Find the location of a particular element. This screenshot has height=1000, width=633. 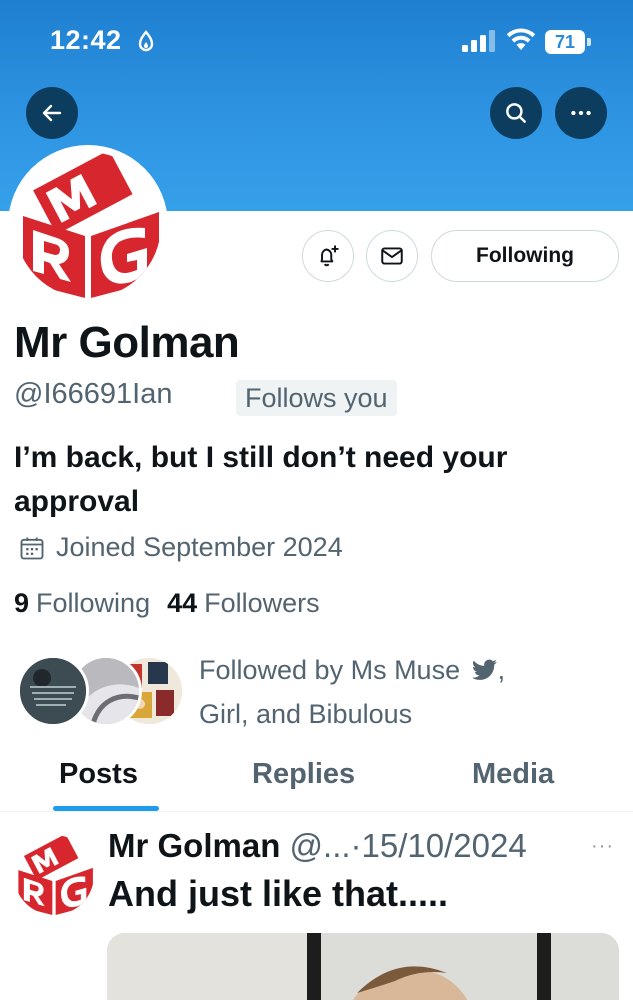

bell-plus-icon is located at coordinates (329, 256).